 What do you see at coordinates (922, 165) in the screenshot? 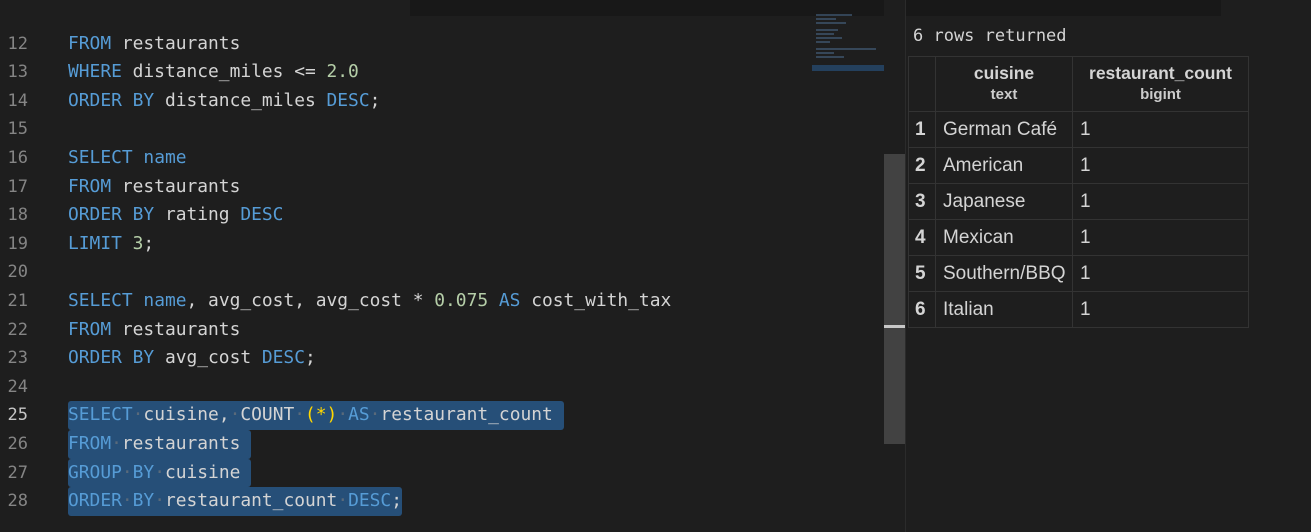
I see `row-number: 2` at bounding box center [922, 165].